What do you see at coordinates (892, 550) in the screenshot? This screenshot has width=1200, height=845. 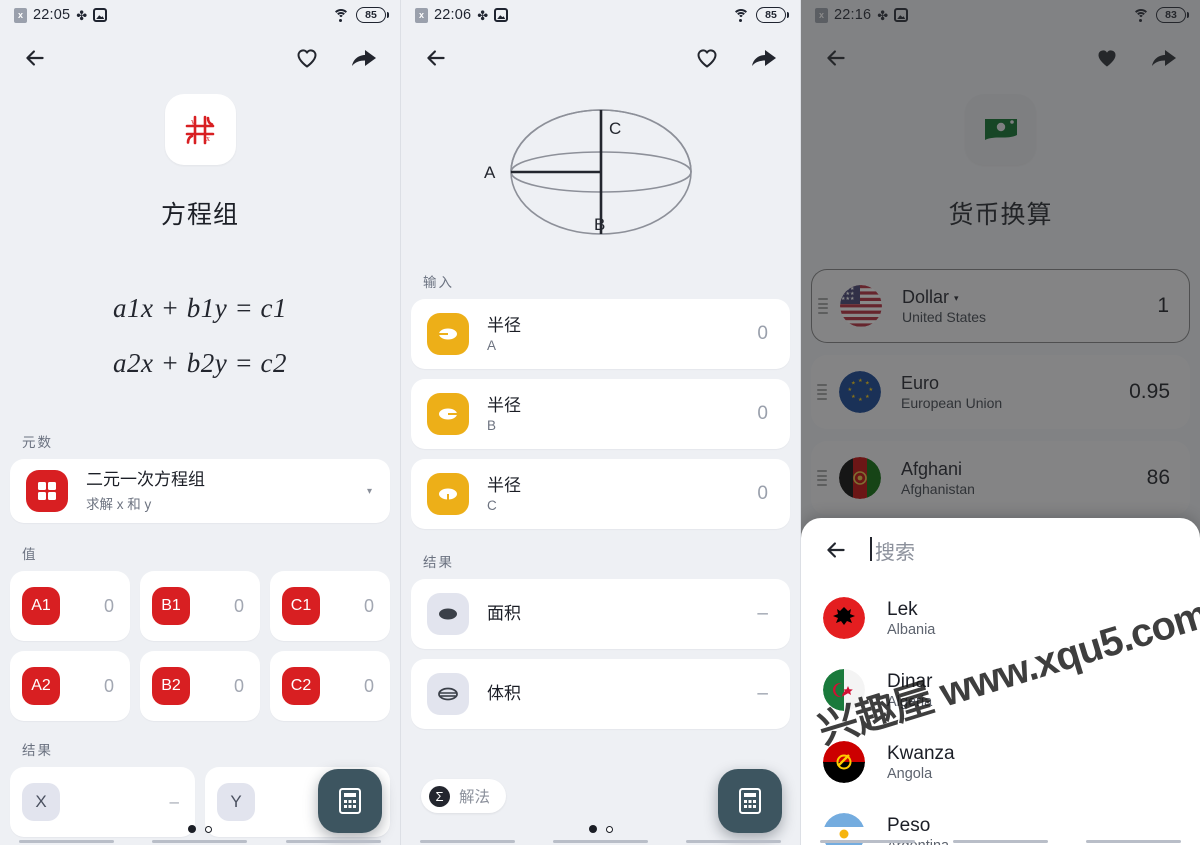 I see `search-input: 搜索` at bounding box center [892, 550].